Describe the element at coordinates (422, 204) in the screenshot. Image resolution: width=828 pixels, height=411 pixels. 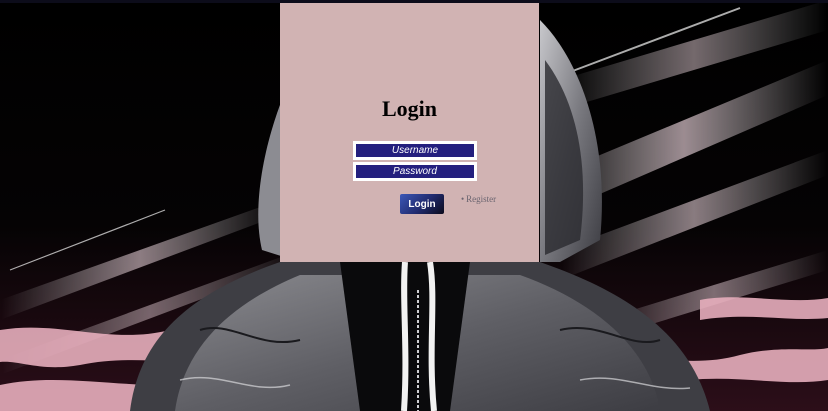
I see `login-button: Login` at that location.